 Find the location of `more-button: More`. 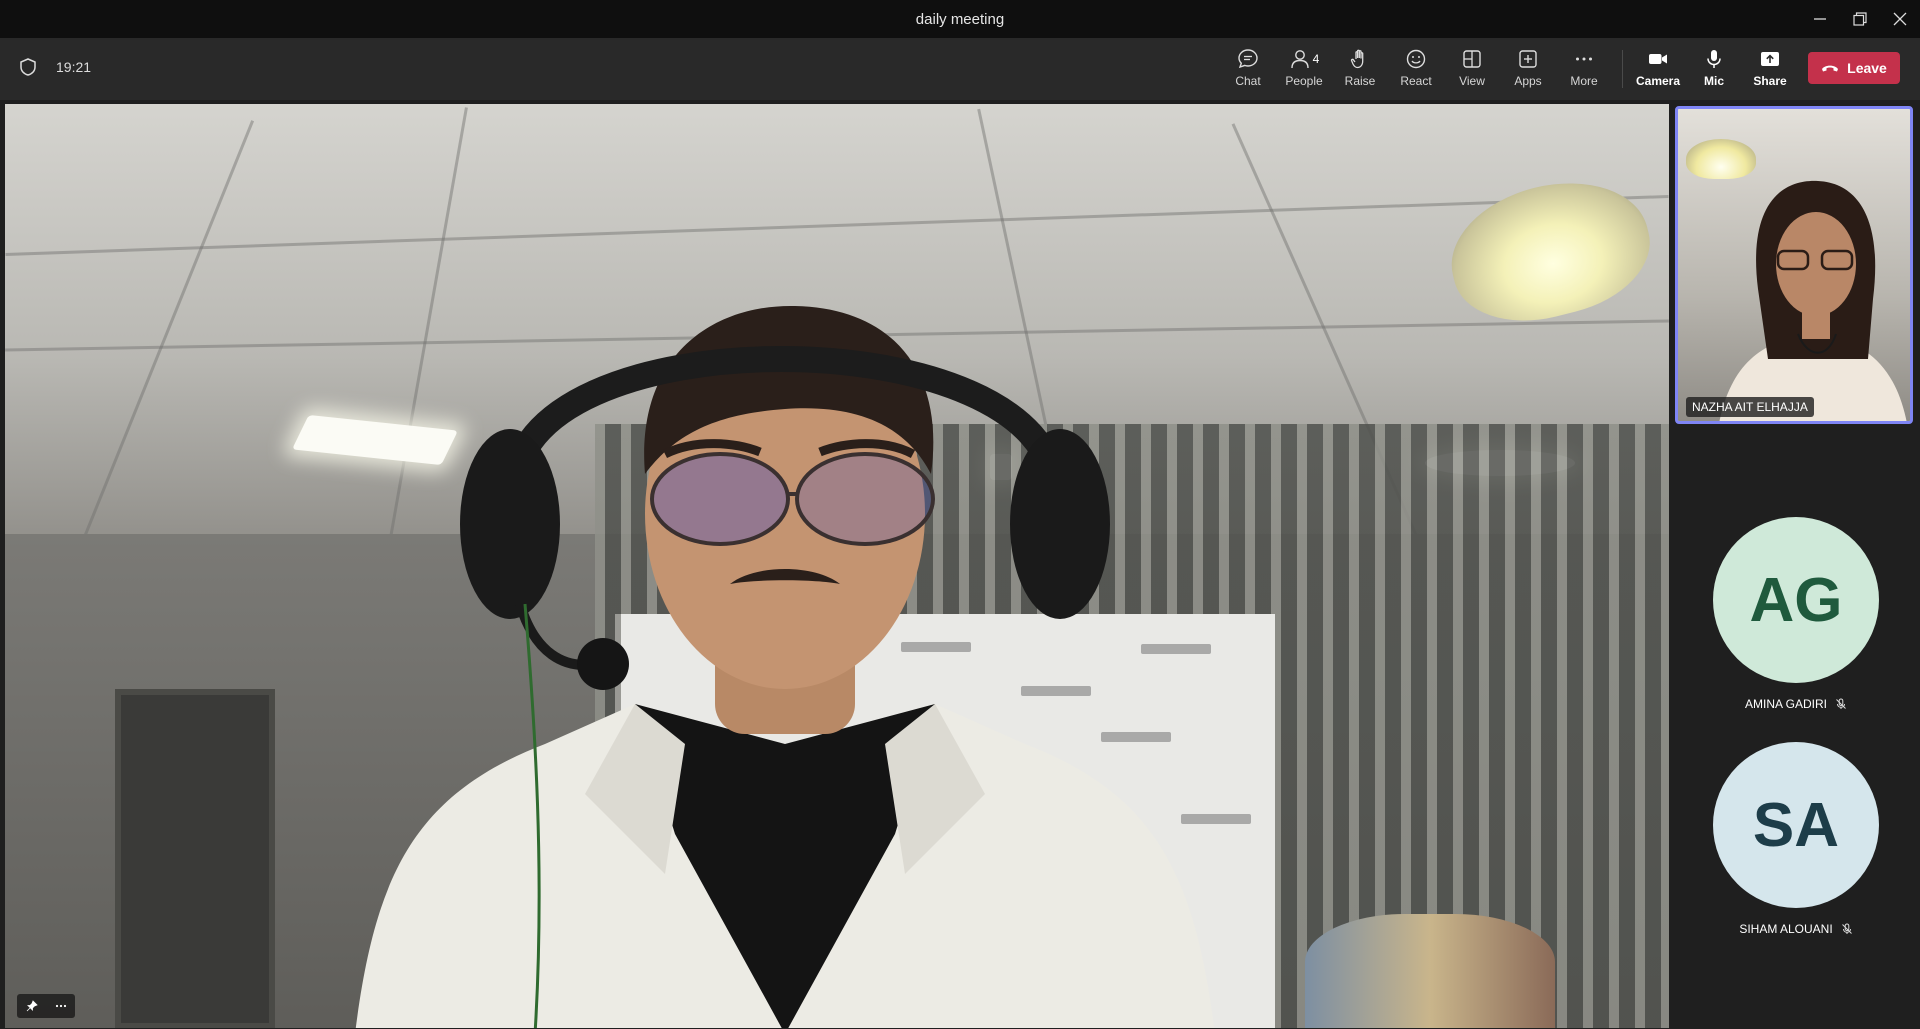

more-button: More is located at coordinates (1584, 70).